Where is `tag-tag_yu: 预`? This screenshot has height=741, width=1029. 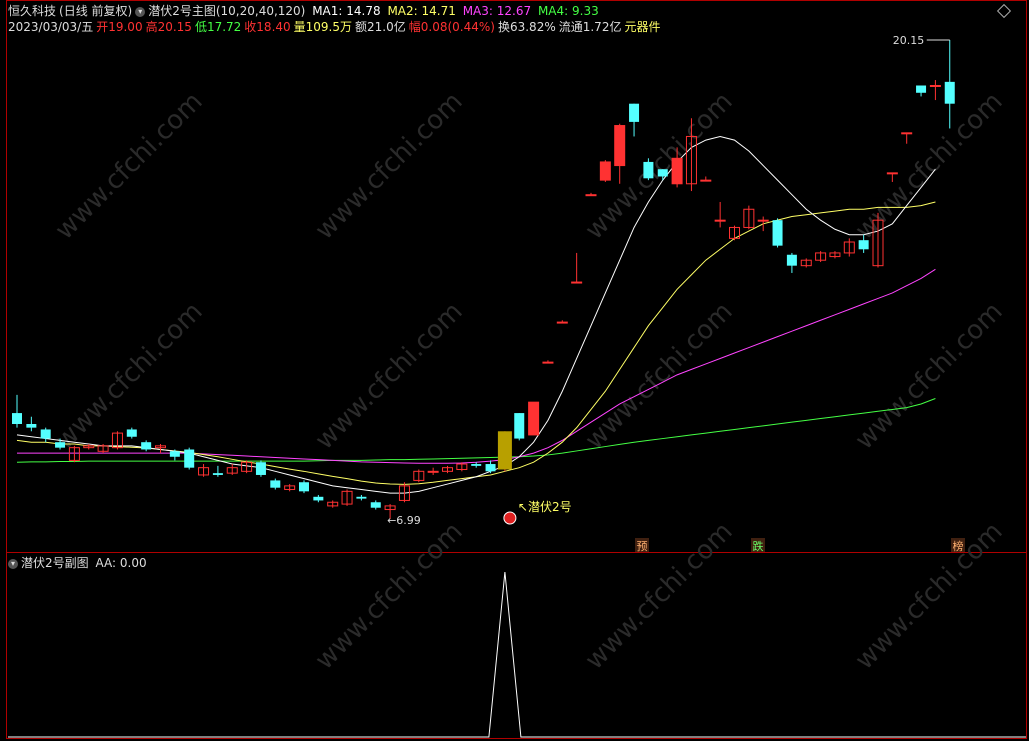 tag-tag_yu: 预 is located at coordinates (642, 546).